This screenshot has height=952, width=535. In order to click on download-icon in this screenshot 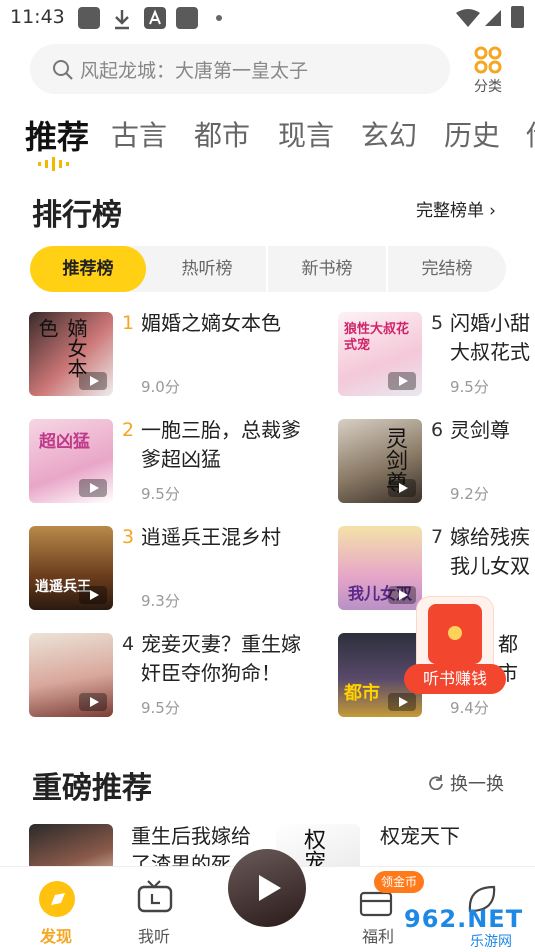, I will do `click(122, 20)`.